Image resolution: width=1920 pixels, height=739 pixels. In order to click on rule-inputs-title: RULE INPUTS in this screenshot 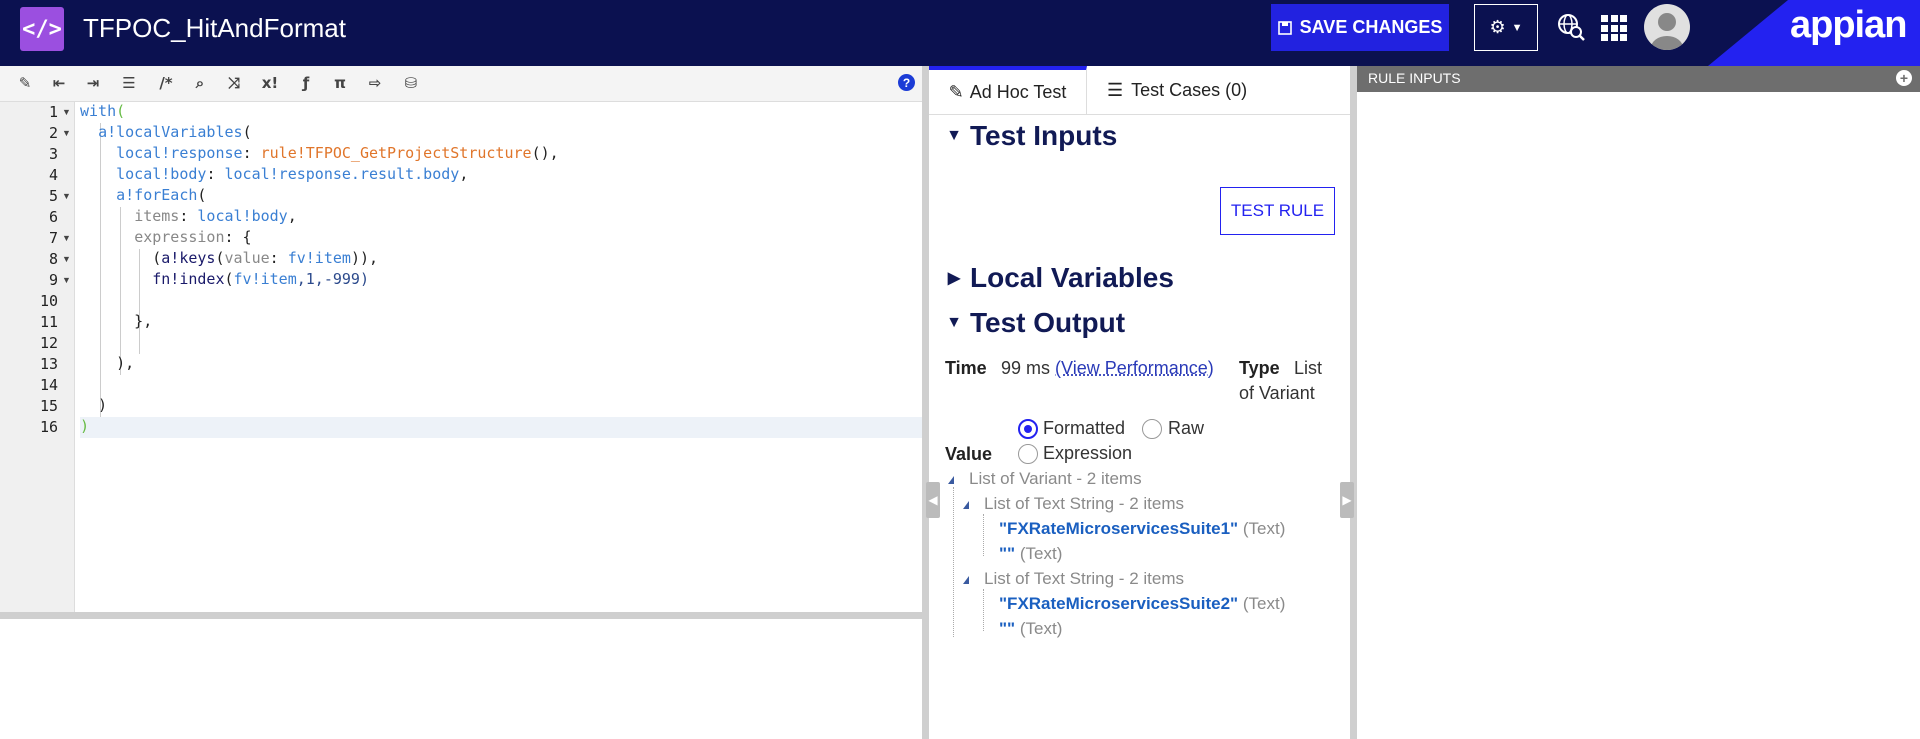, I will do `click(1414, 78)`.